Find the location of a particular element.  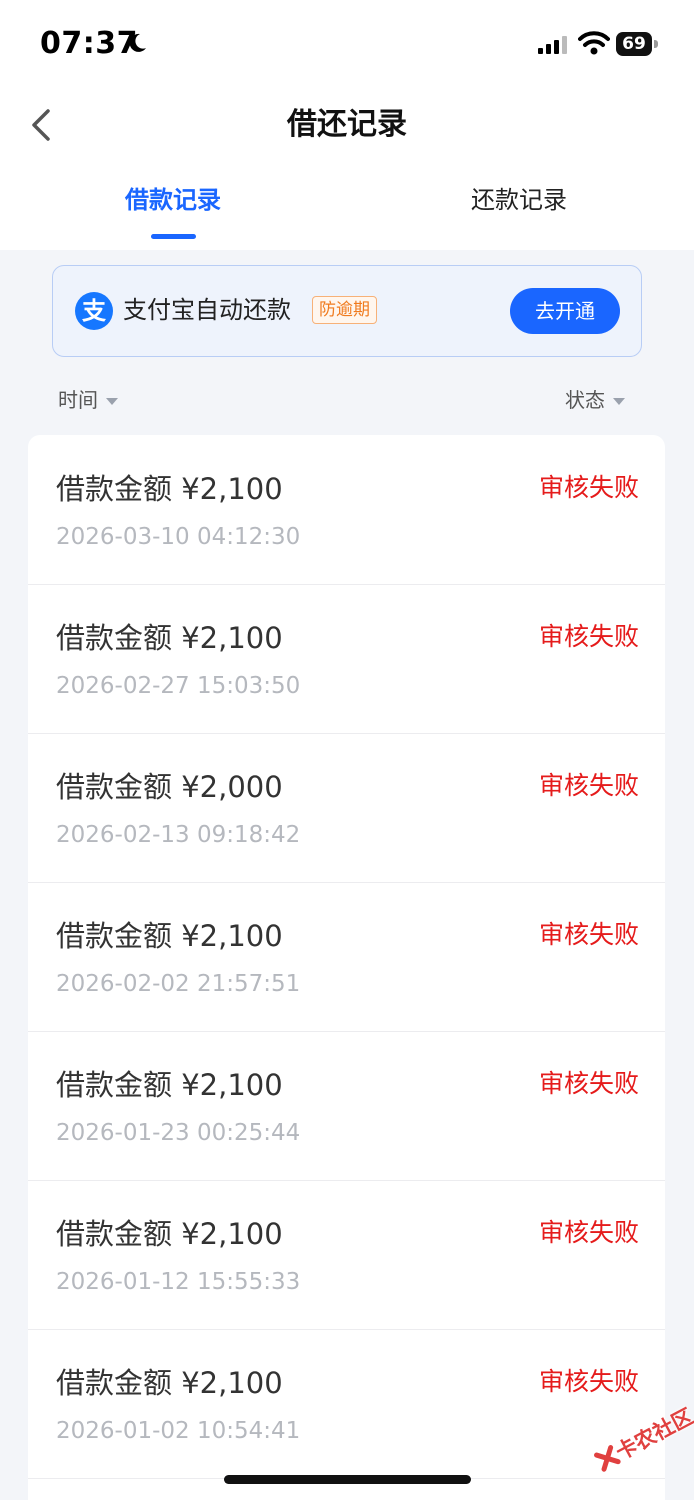

record-date: 2026-02-02 21:57:51 is located at coordinates (178, 984).